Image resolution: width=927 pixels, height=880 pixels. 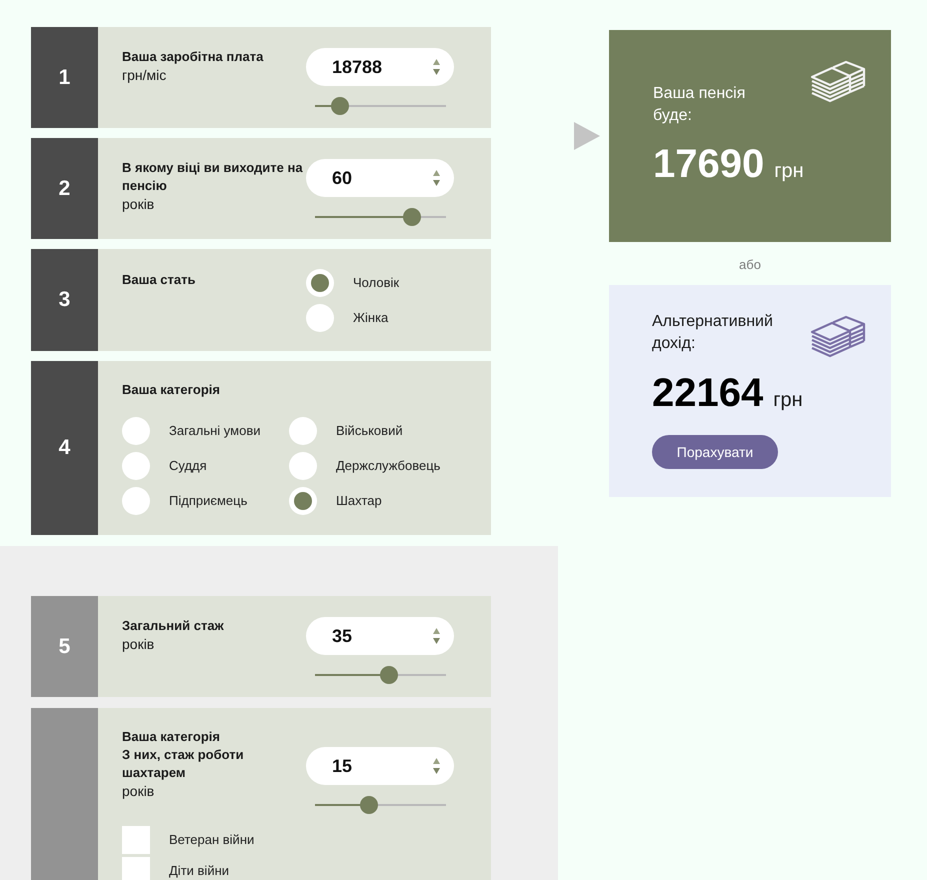 What do you see at coordinates (64, 300) in the screenshot?
I see `step-number: 3` at bounding box center [64, 300].